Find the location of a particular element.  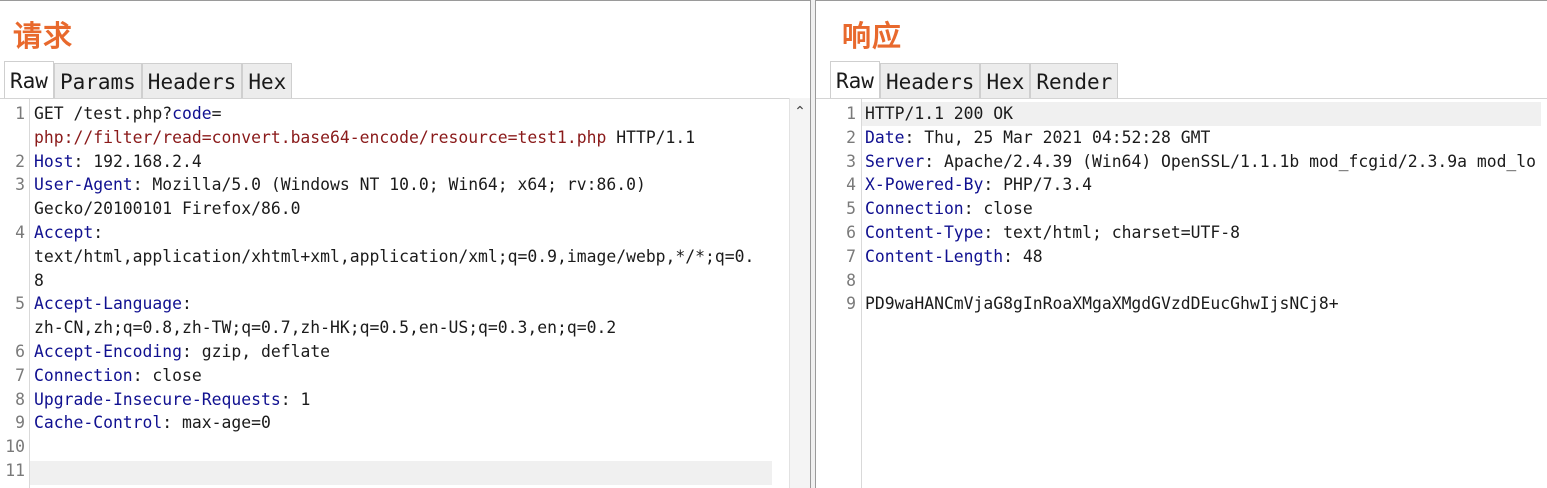

line-text: Accept-Language: is located at coordinates (113, 304).